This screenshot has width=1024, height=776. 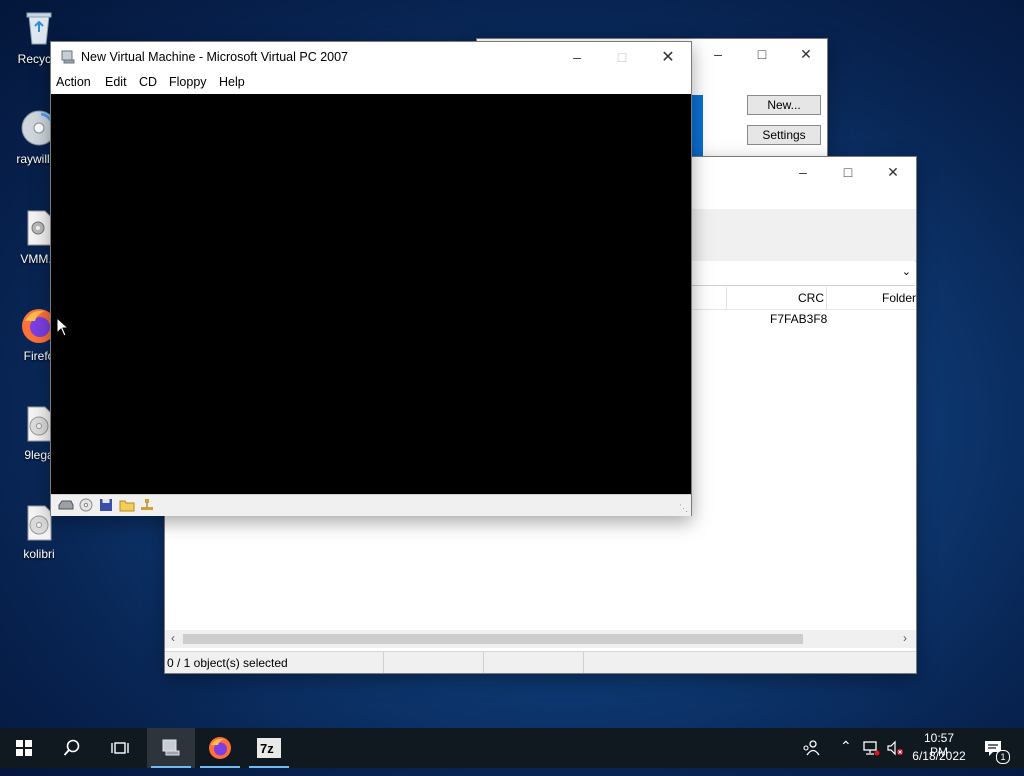 What do you see at coordinates (1003, 757) in the screenshot?
I see `notification-badge: 1` at bounding box center [1003, 757].